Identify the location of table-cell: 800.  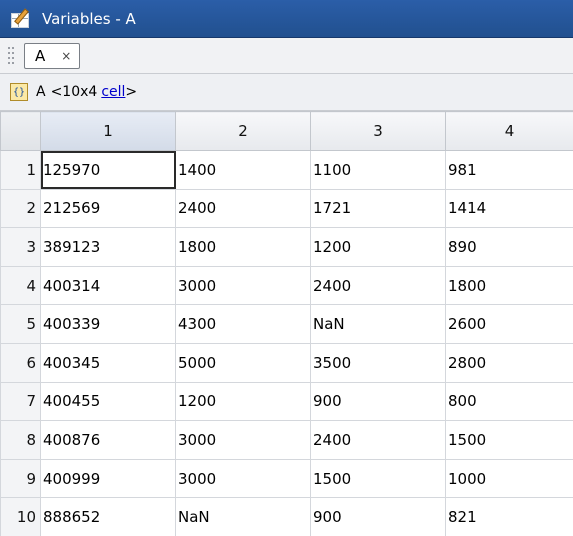
(509, 401).